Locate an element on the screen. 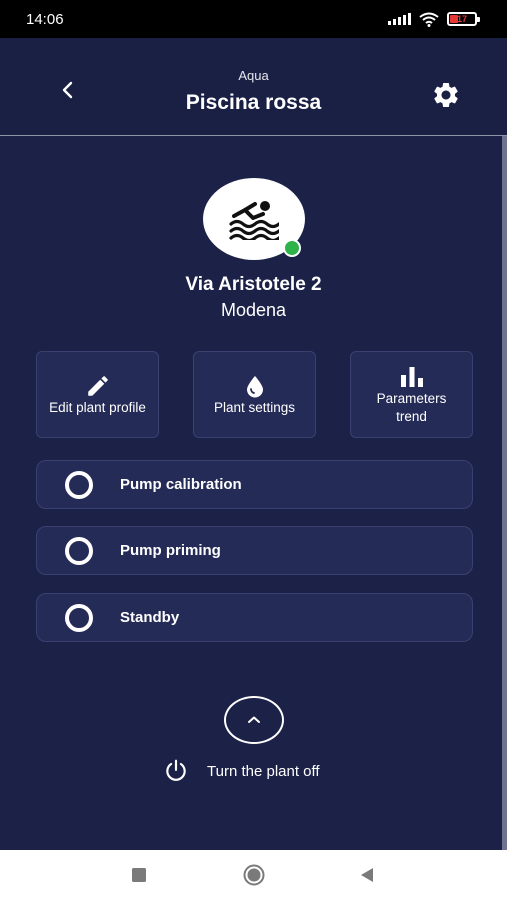  option-label: Pump calibration is located at coordinates (181, 484).